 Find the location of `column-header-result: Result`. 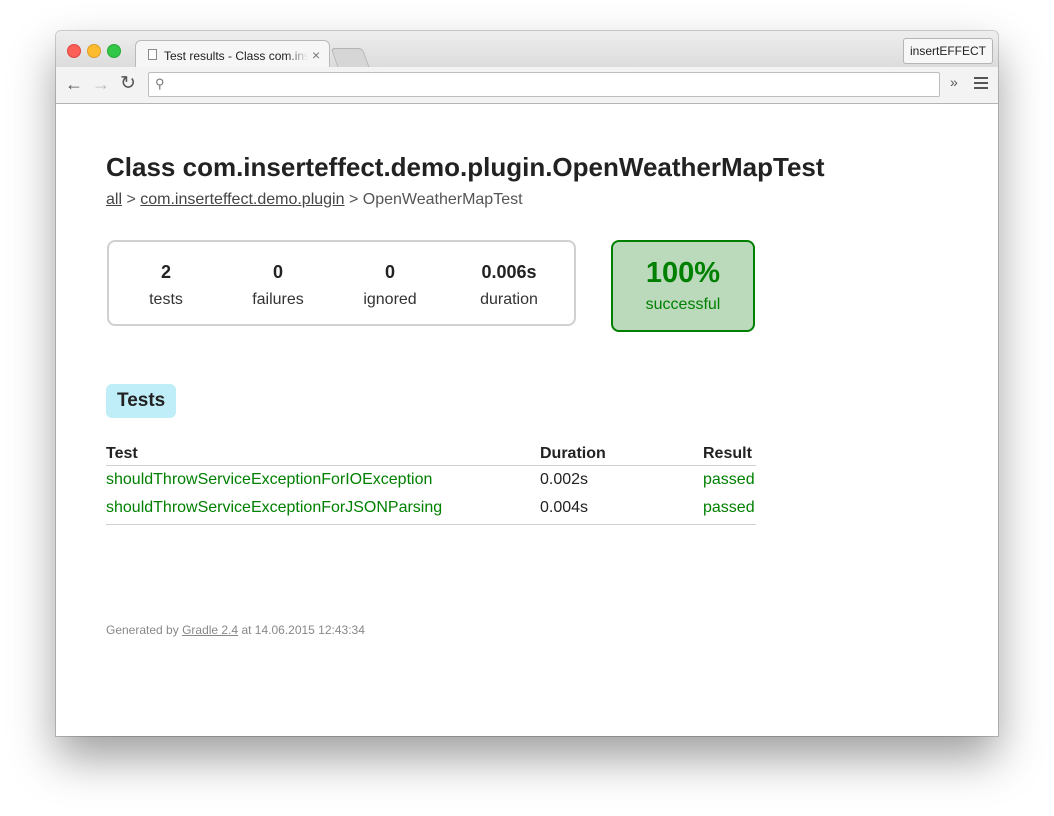

column-header-result: Result is located at coordinates (729, 454).